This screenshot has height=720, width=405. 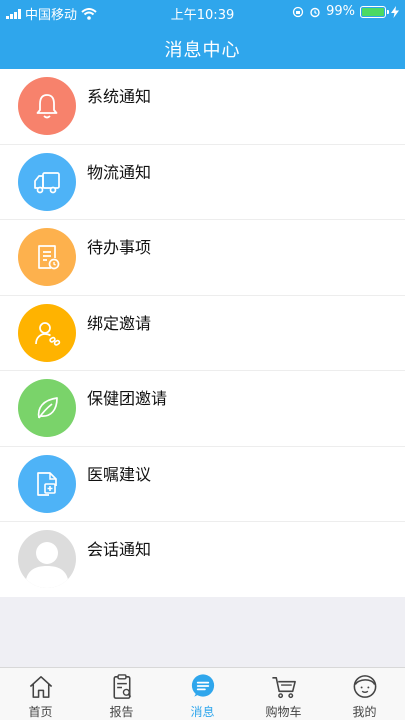 What do you see at coordinates (202, 34) in the screenshot?
I see `app-header: 中国移动 上午10:39 99% 消息中心` at bounding box center [202, 34].